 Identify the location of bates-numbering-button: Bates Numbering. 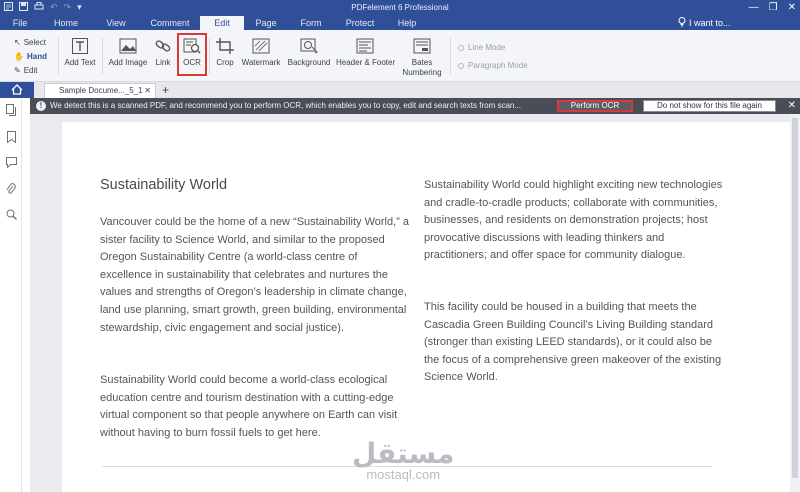
(422, 58).